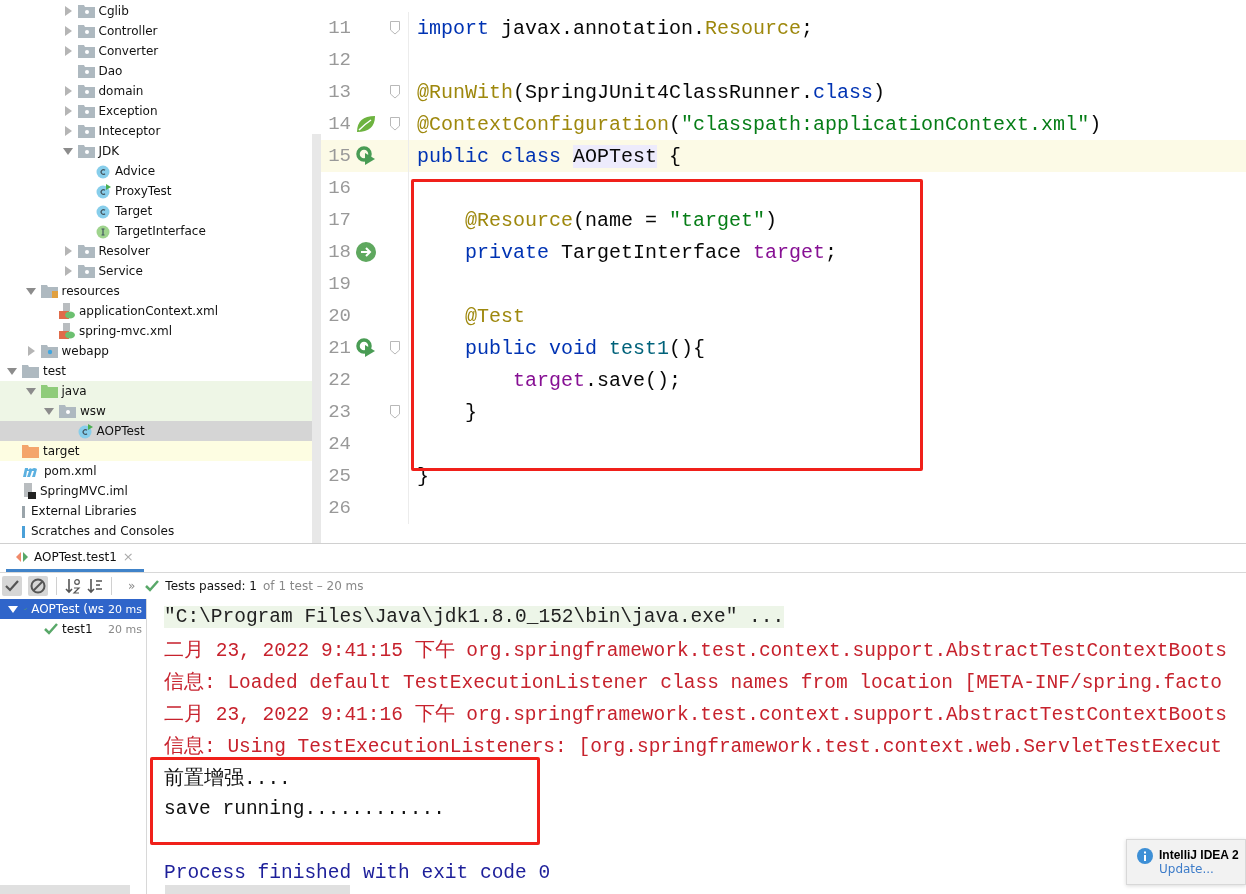 Image resolution: width=1246 pixels, height=894 pixels. What do you see at coordinates (73, 629) in the screenshot?
I see `test-tree-item: test1 20 ms` at bounding box center [73, 629].